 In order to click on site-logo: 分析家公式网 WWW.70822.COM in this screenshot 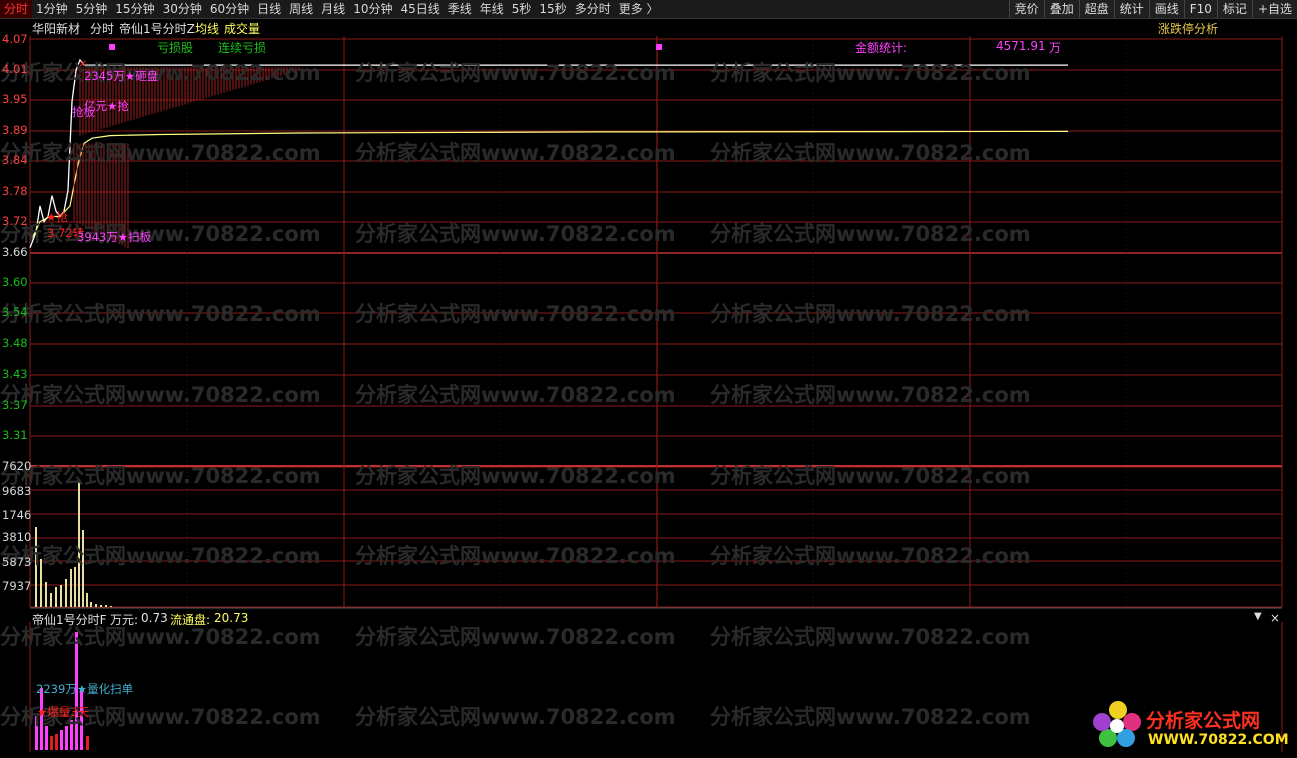, I will do `click(1189, 725)`.